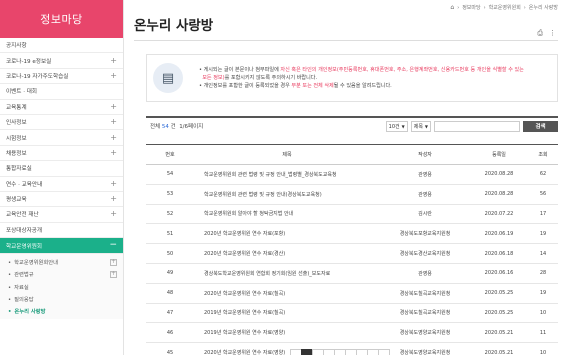  I want to click on subitem-onnuri-room: • 온누리 사랑방, so click(61, 311).